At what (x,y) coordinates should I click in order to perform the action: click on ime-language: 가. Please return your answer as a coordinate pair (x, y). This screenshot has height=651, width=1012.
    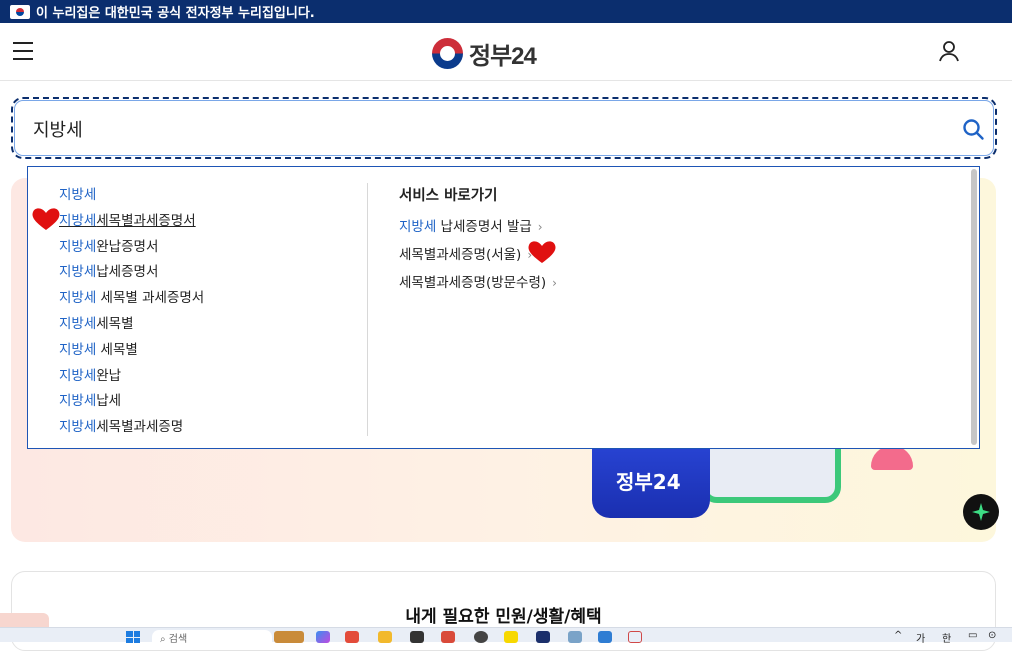
    Looking at the image, I should click on (920, 637).